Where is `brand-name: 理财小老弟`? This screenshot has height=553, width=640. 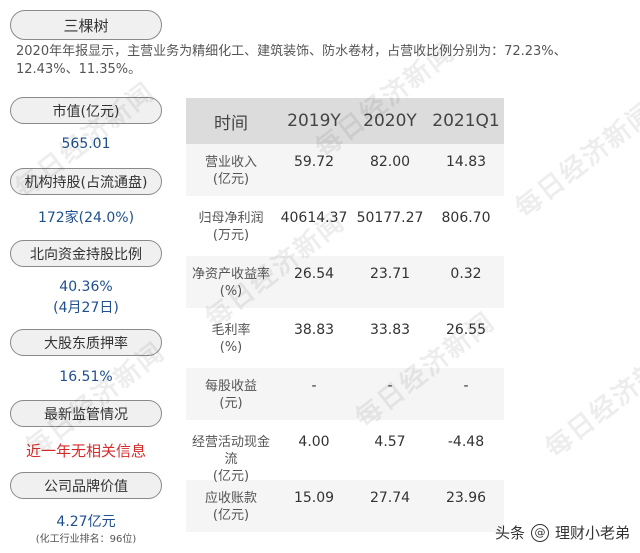 brand-name: 理财小老弟 is located at coordinates (592, 533).